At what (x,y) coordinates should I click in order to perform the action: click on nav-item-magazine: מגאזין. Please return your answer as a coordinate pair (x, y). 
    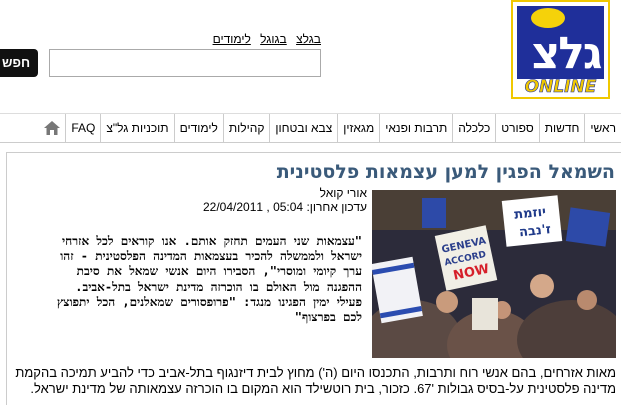
    Looking at the image, I should click on (358, 128).